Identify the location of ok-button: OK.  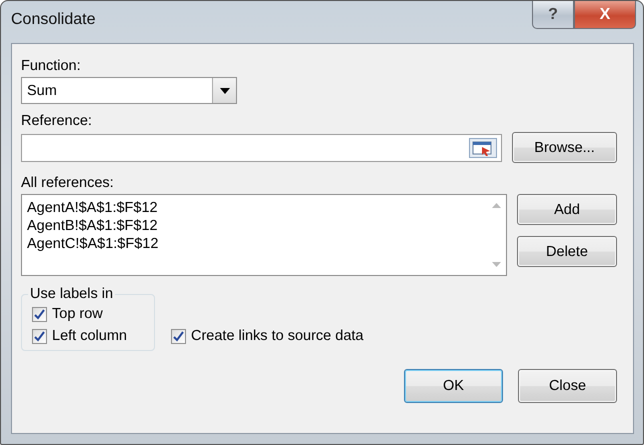
(453, 386).